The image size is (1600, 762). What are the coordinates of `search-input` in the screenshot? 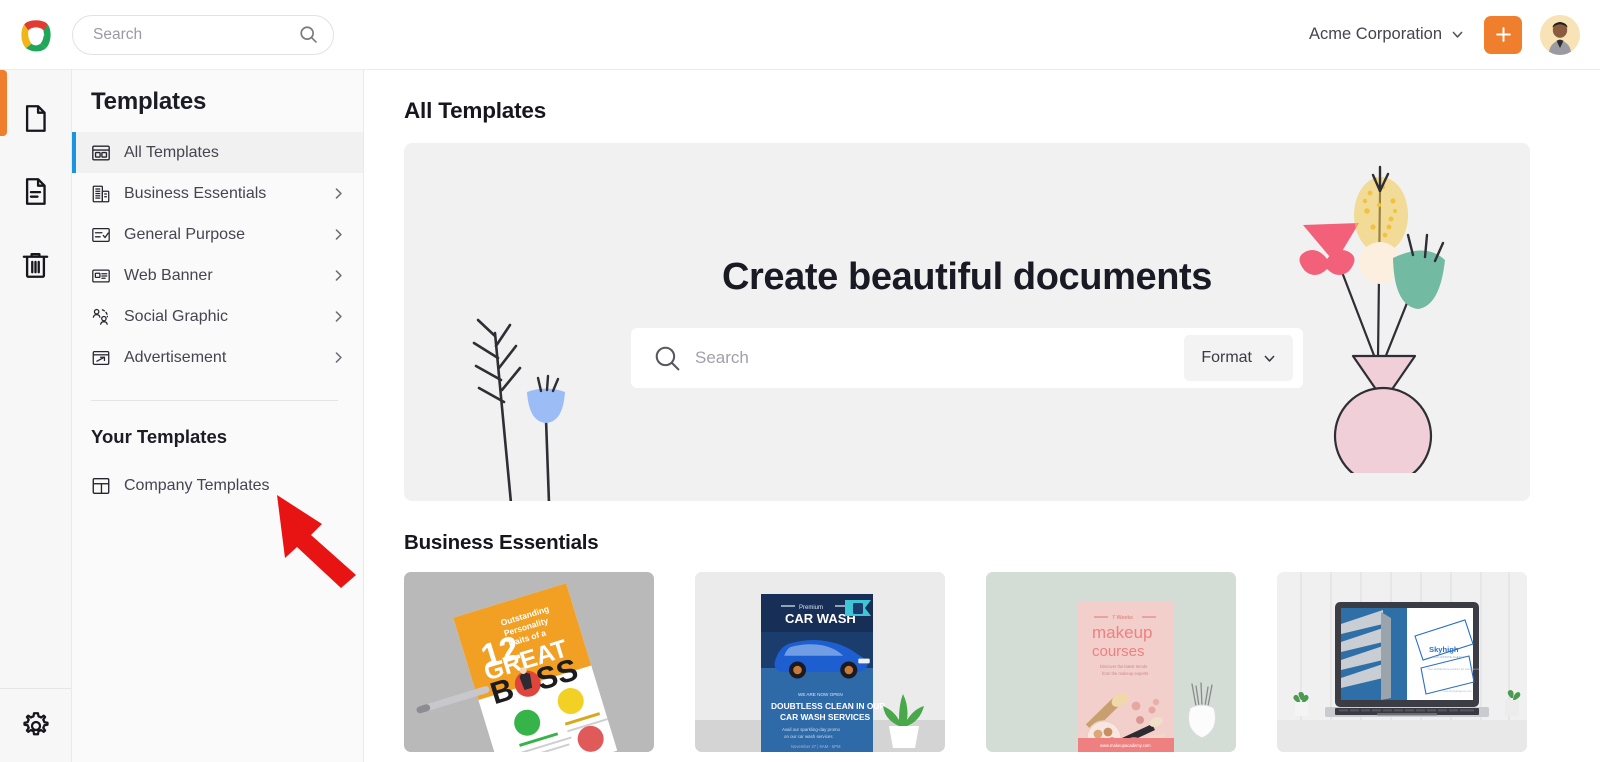 It's located at (195, 34).